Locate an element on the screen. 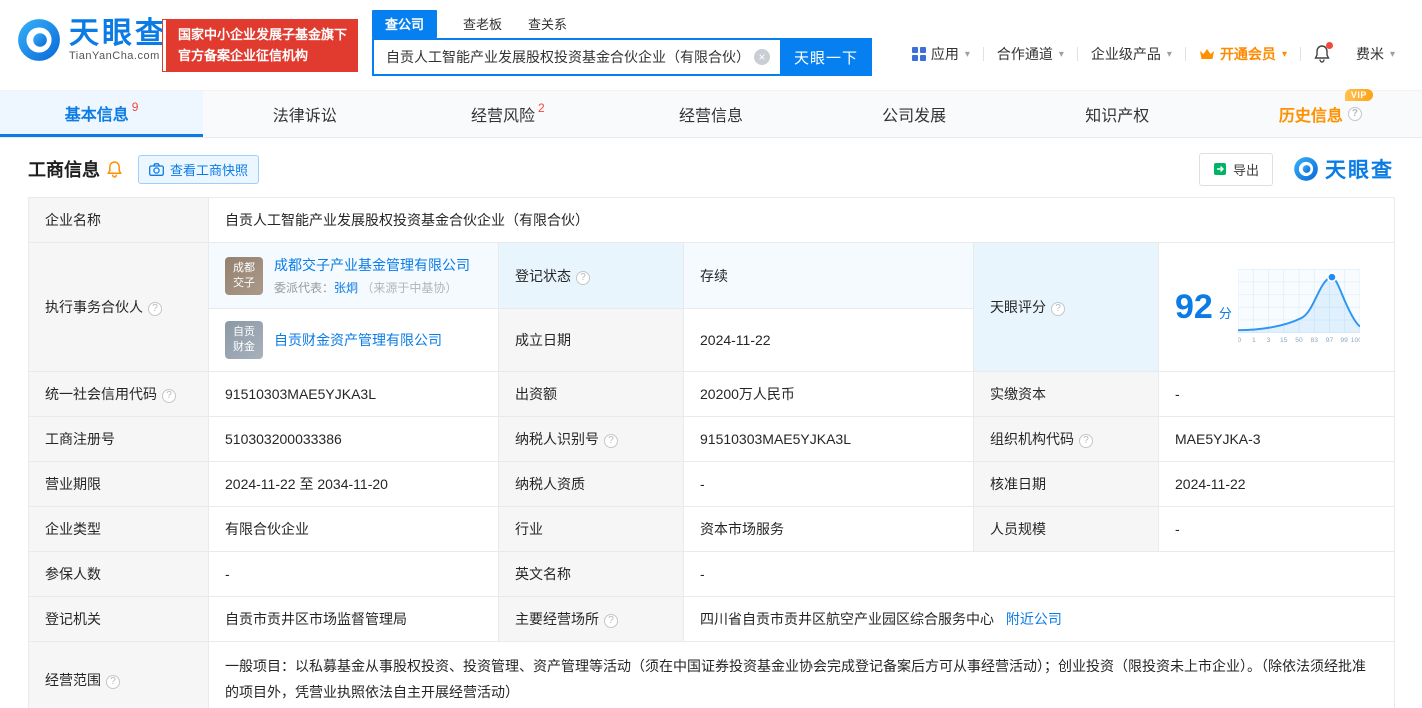  snapshot-button-label: 查看工商快照 is located at coordinates (209, 170).